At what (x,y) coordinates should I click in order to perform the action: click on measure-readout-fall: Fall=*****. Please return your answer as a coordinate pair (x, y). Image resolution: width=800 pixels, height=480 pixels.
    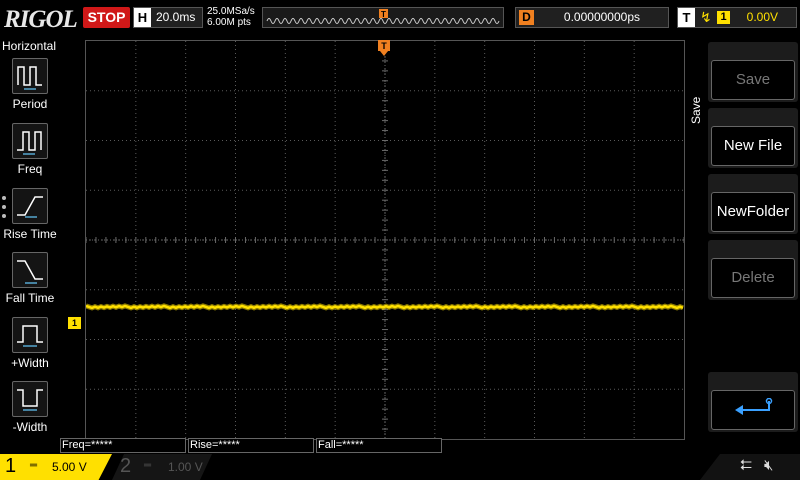
    Looking at the image, I should click on (379, 445).